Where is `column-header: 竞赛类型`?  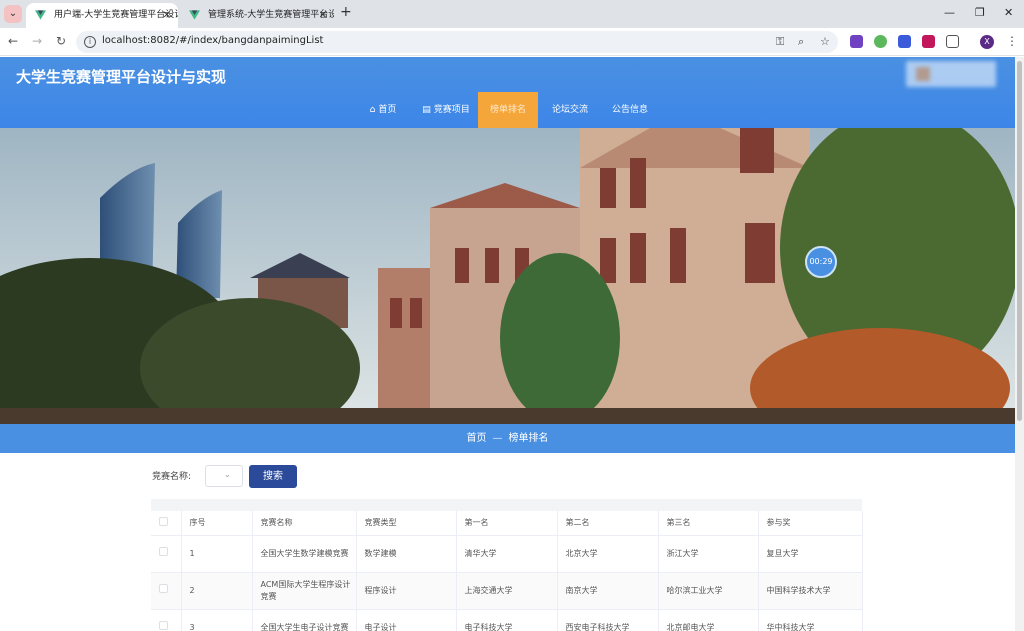 column-header: 竞赛类型 is located at coordinates (406, 523).